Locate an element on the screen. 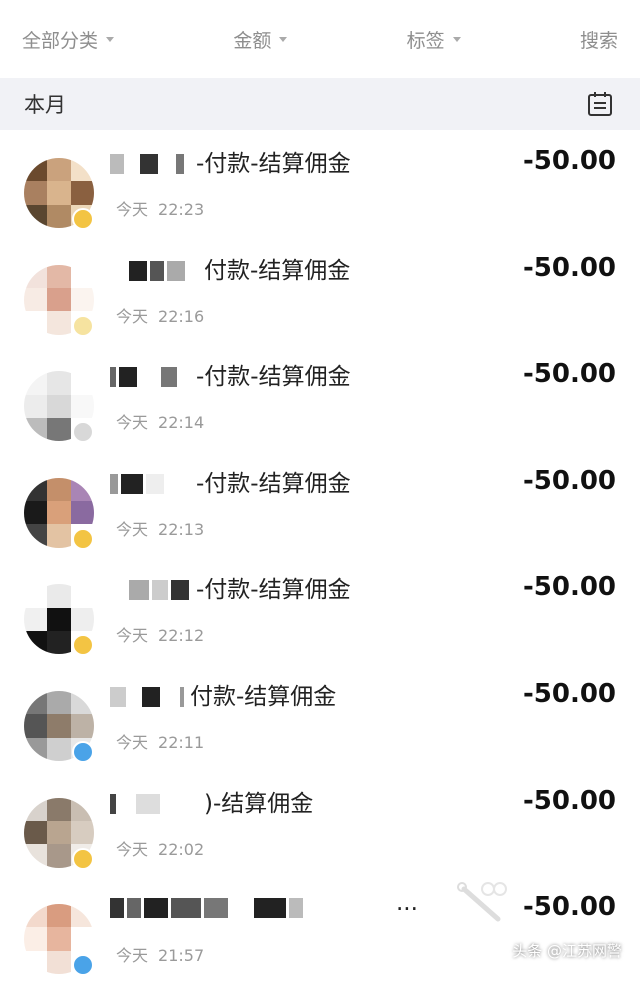  transaction-row: )-结算佣金 今天 22:02 -50.00 is located at coordinates (320, 823).